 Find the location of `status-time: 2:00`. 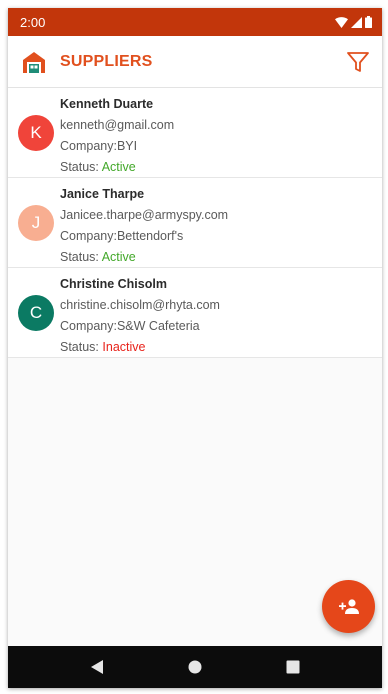

status-time: 2:00 is located at coordinates (33, 22).